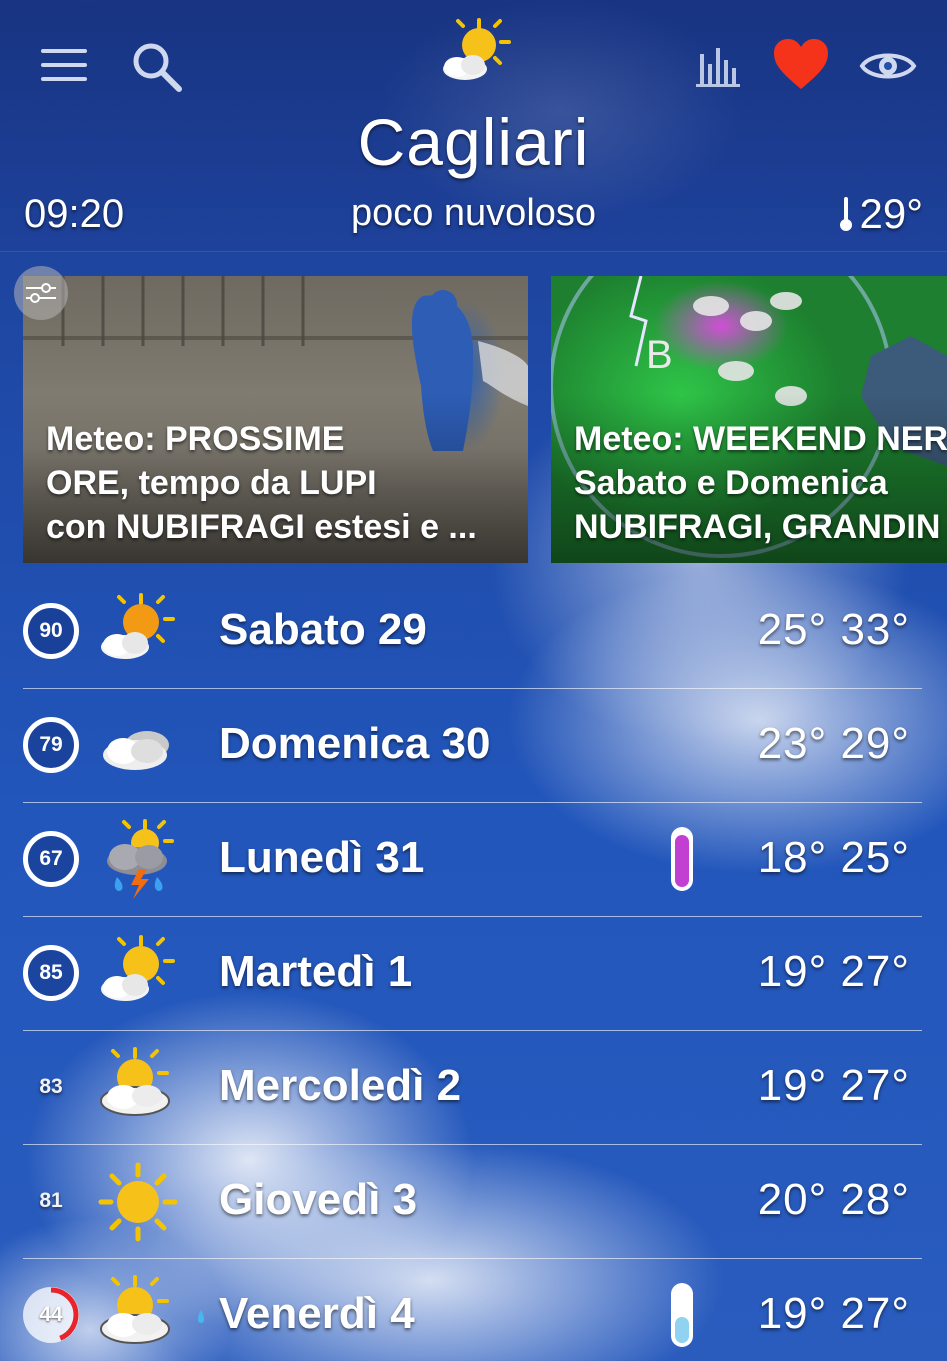 The height and width of the screenshot is (1361, 947). I want to click on temperature-range: 25° 33°, so click(833, 629).